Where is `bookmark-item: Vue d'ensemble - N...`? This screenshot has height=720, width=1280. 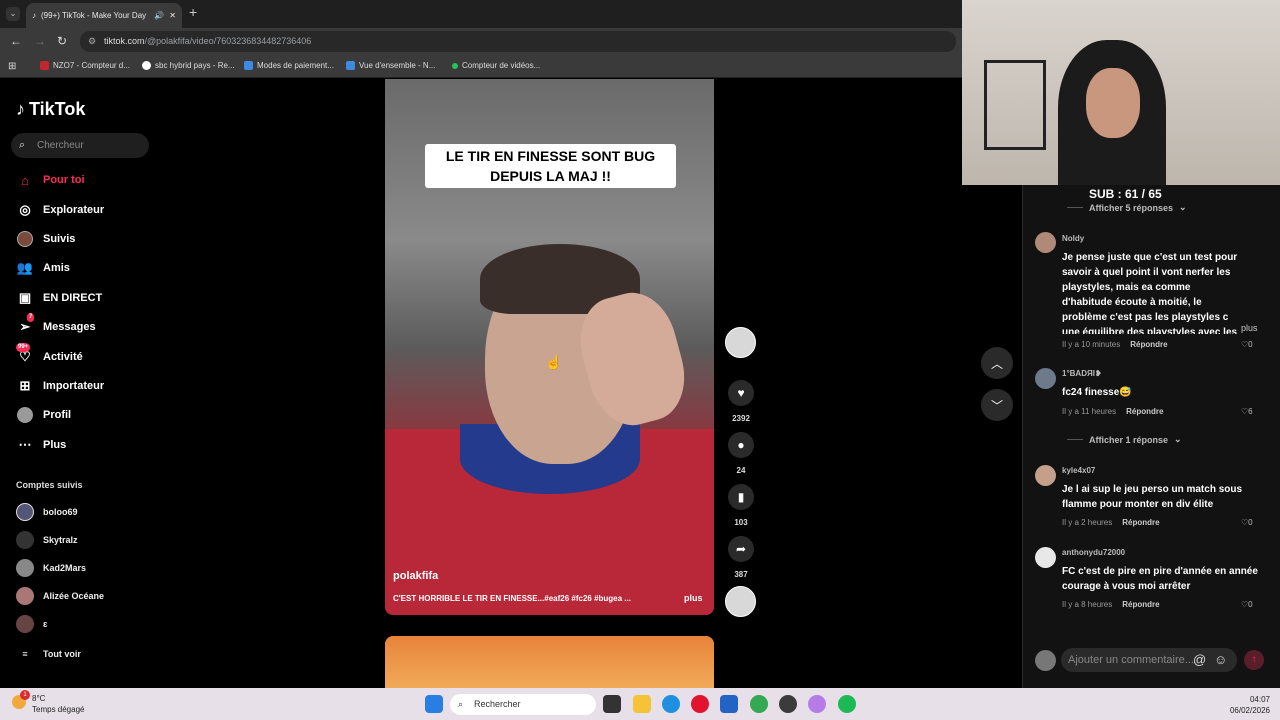
bookmark-item: Vue d'ensemble - N... is located at coordinates (390, 65).